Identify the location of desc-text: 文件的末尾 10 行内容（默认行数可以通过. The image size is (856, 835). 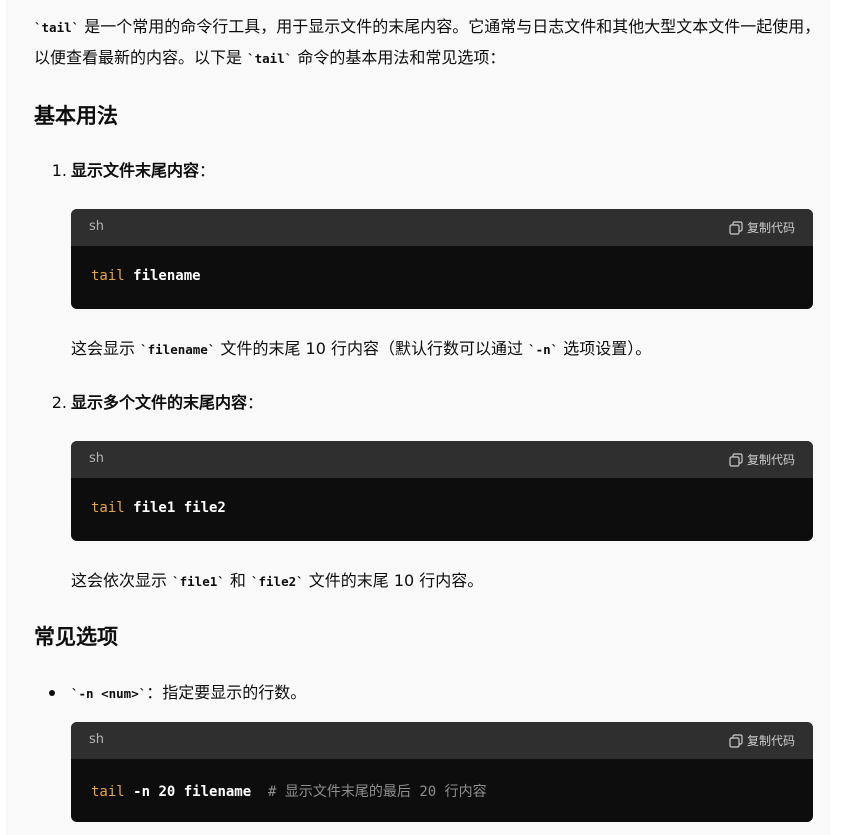
(372, 348).